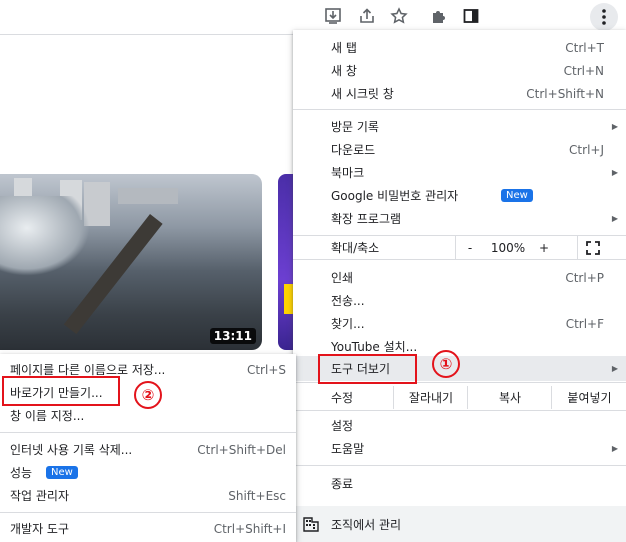 This screenshot has width=626, height=542. What do you see at coordinates (508, 247) in the screenshot?
I see `zoom-level: 100%` at bounding box center [508, 247].